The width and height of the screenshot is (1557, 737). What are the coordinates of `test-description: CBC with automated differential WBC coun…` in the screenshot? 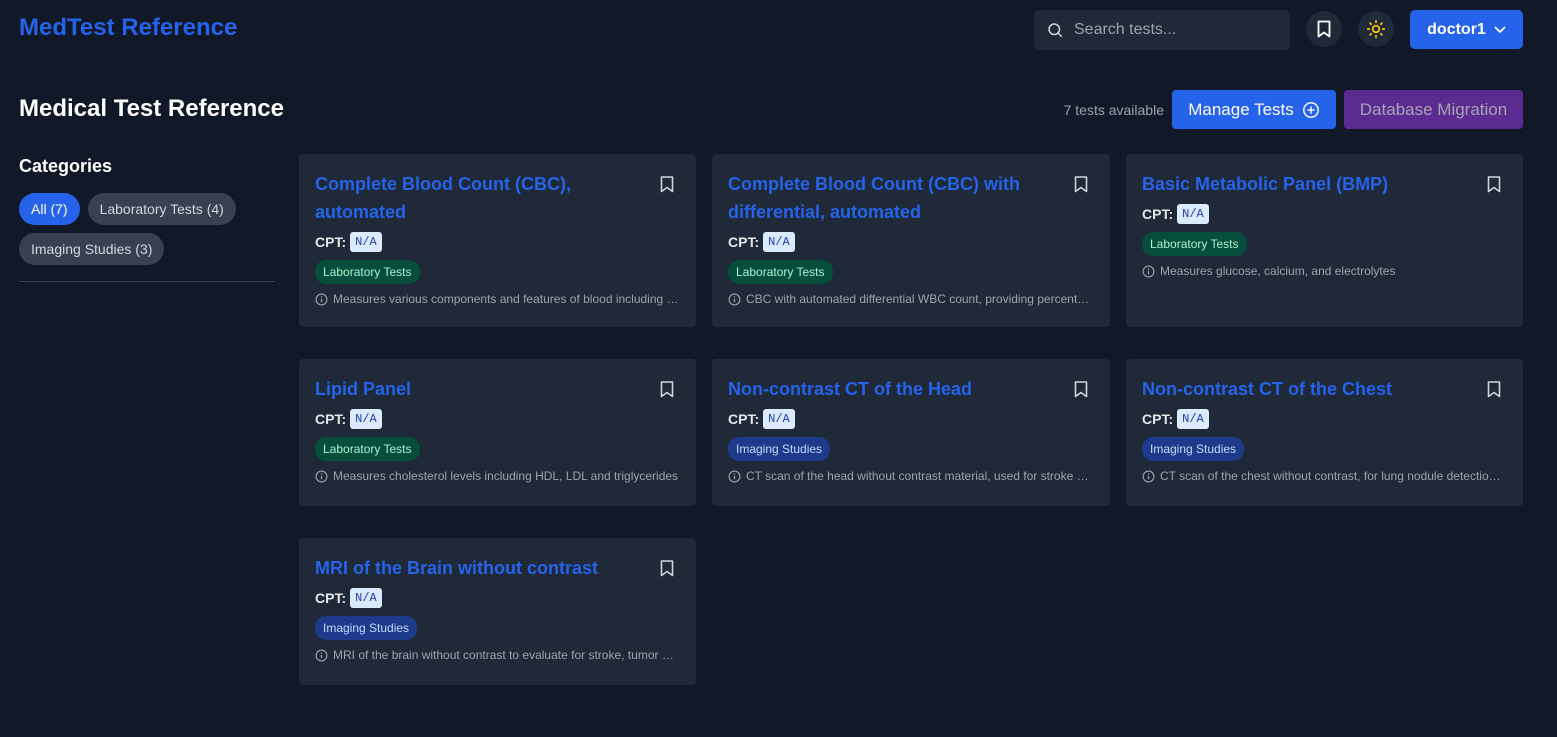 It's located at (911, 299).